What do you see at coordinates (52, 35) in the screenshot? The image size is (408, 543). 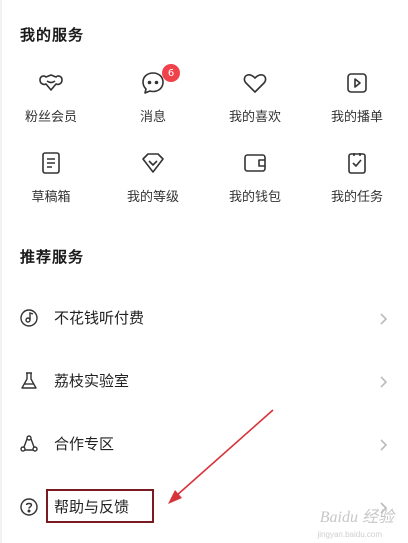 I see `my-services-title: 我的服务` at bounding box center [52, 35].